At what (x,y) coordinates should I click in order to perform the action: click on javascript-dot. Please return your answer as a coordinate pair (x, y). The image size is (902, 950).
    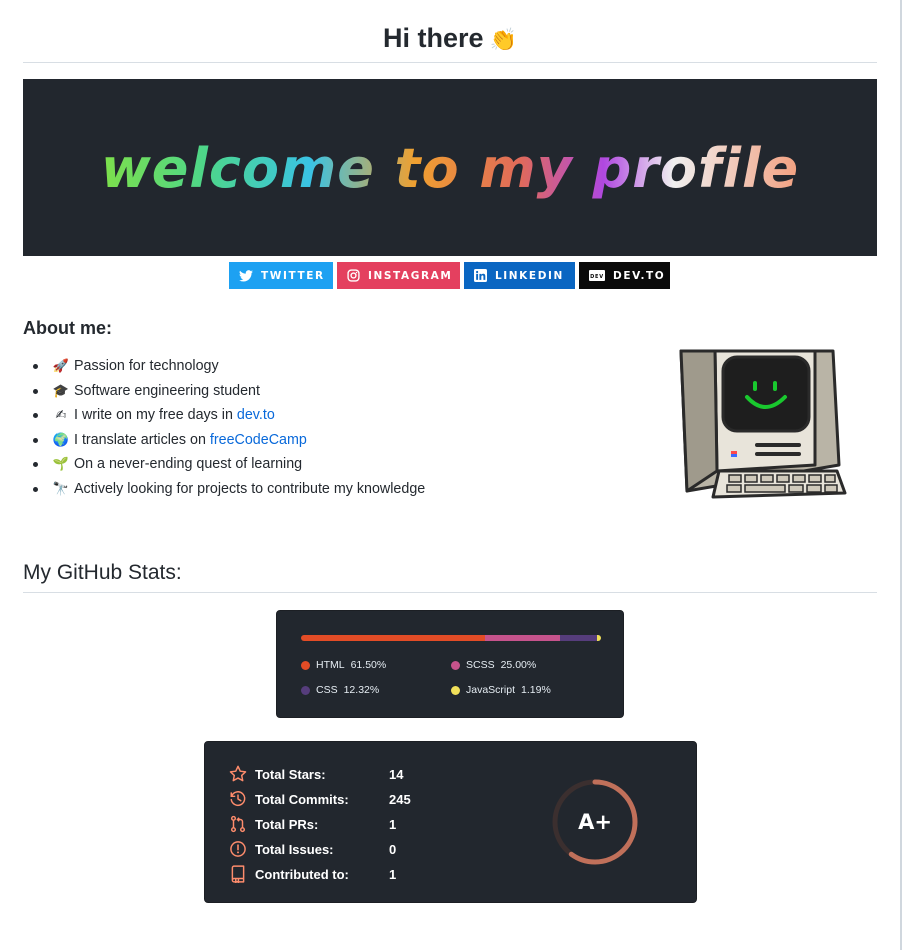
    Looking at the image, I should click on (455, 690).